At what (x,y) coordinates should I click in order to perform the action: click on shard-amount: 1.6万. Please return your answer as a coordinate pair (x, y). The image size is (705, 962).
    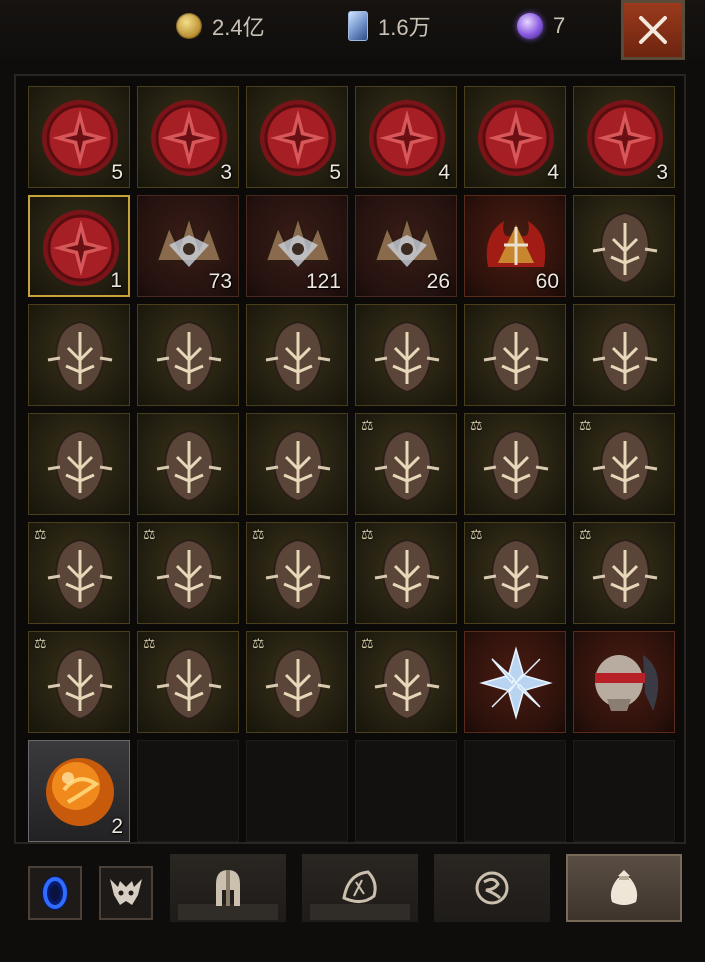
    Looking at the image, I should click on (404, 27).